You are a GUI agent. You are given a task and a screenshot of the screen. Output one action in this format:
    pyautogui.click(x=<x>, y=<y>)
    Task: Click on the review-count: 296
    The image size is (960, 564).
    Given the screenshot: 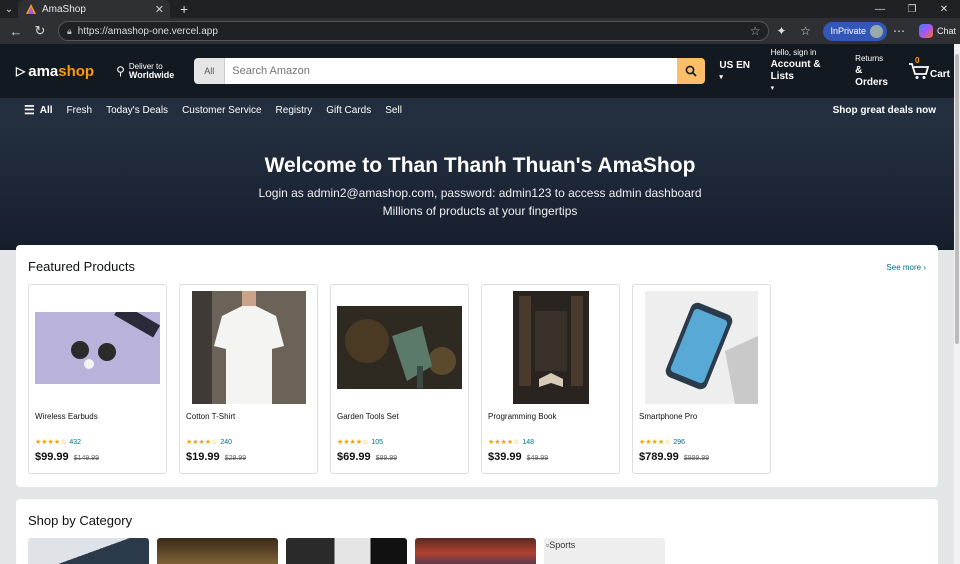 What is the action you would take?
    pyautogui.click(x=679, y=442)
    